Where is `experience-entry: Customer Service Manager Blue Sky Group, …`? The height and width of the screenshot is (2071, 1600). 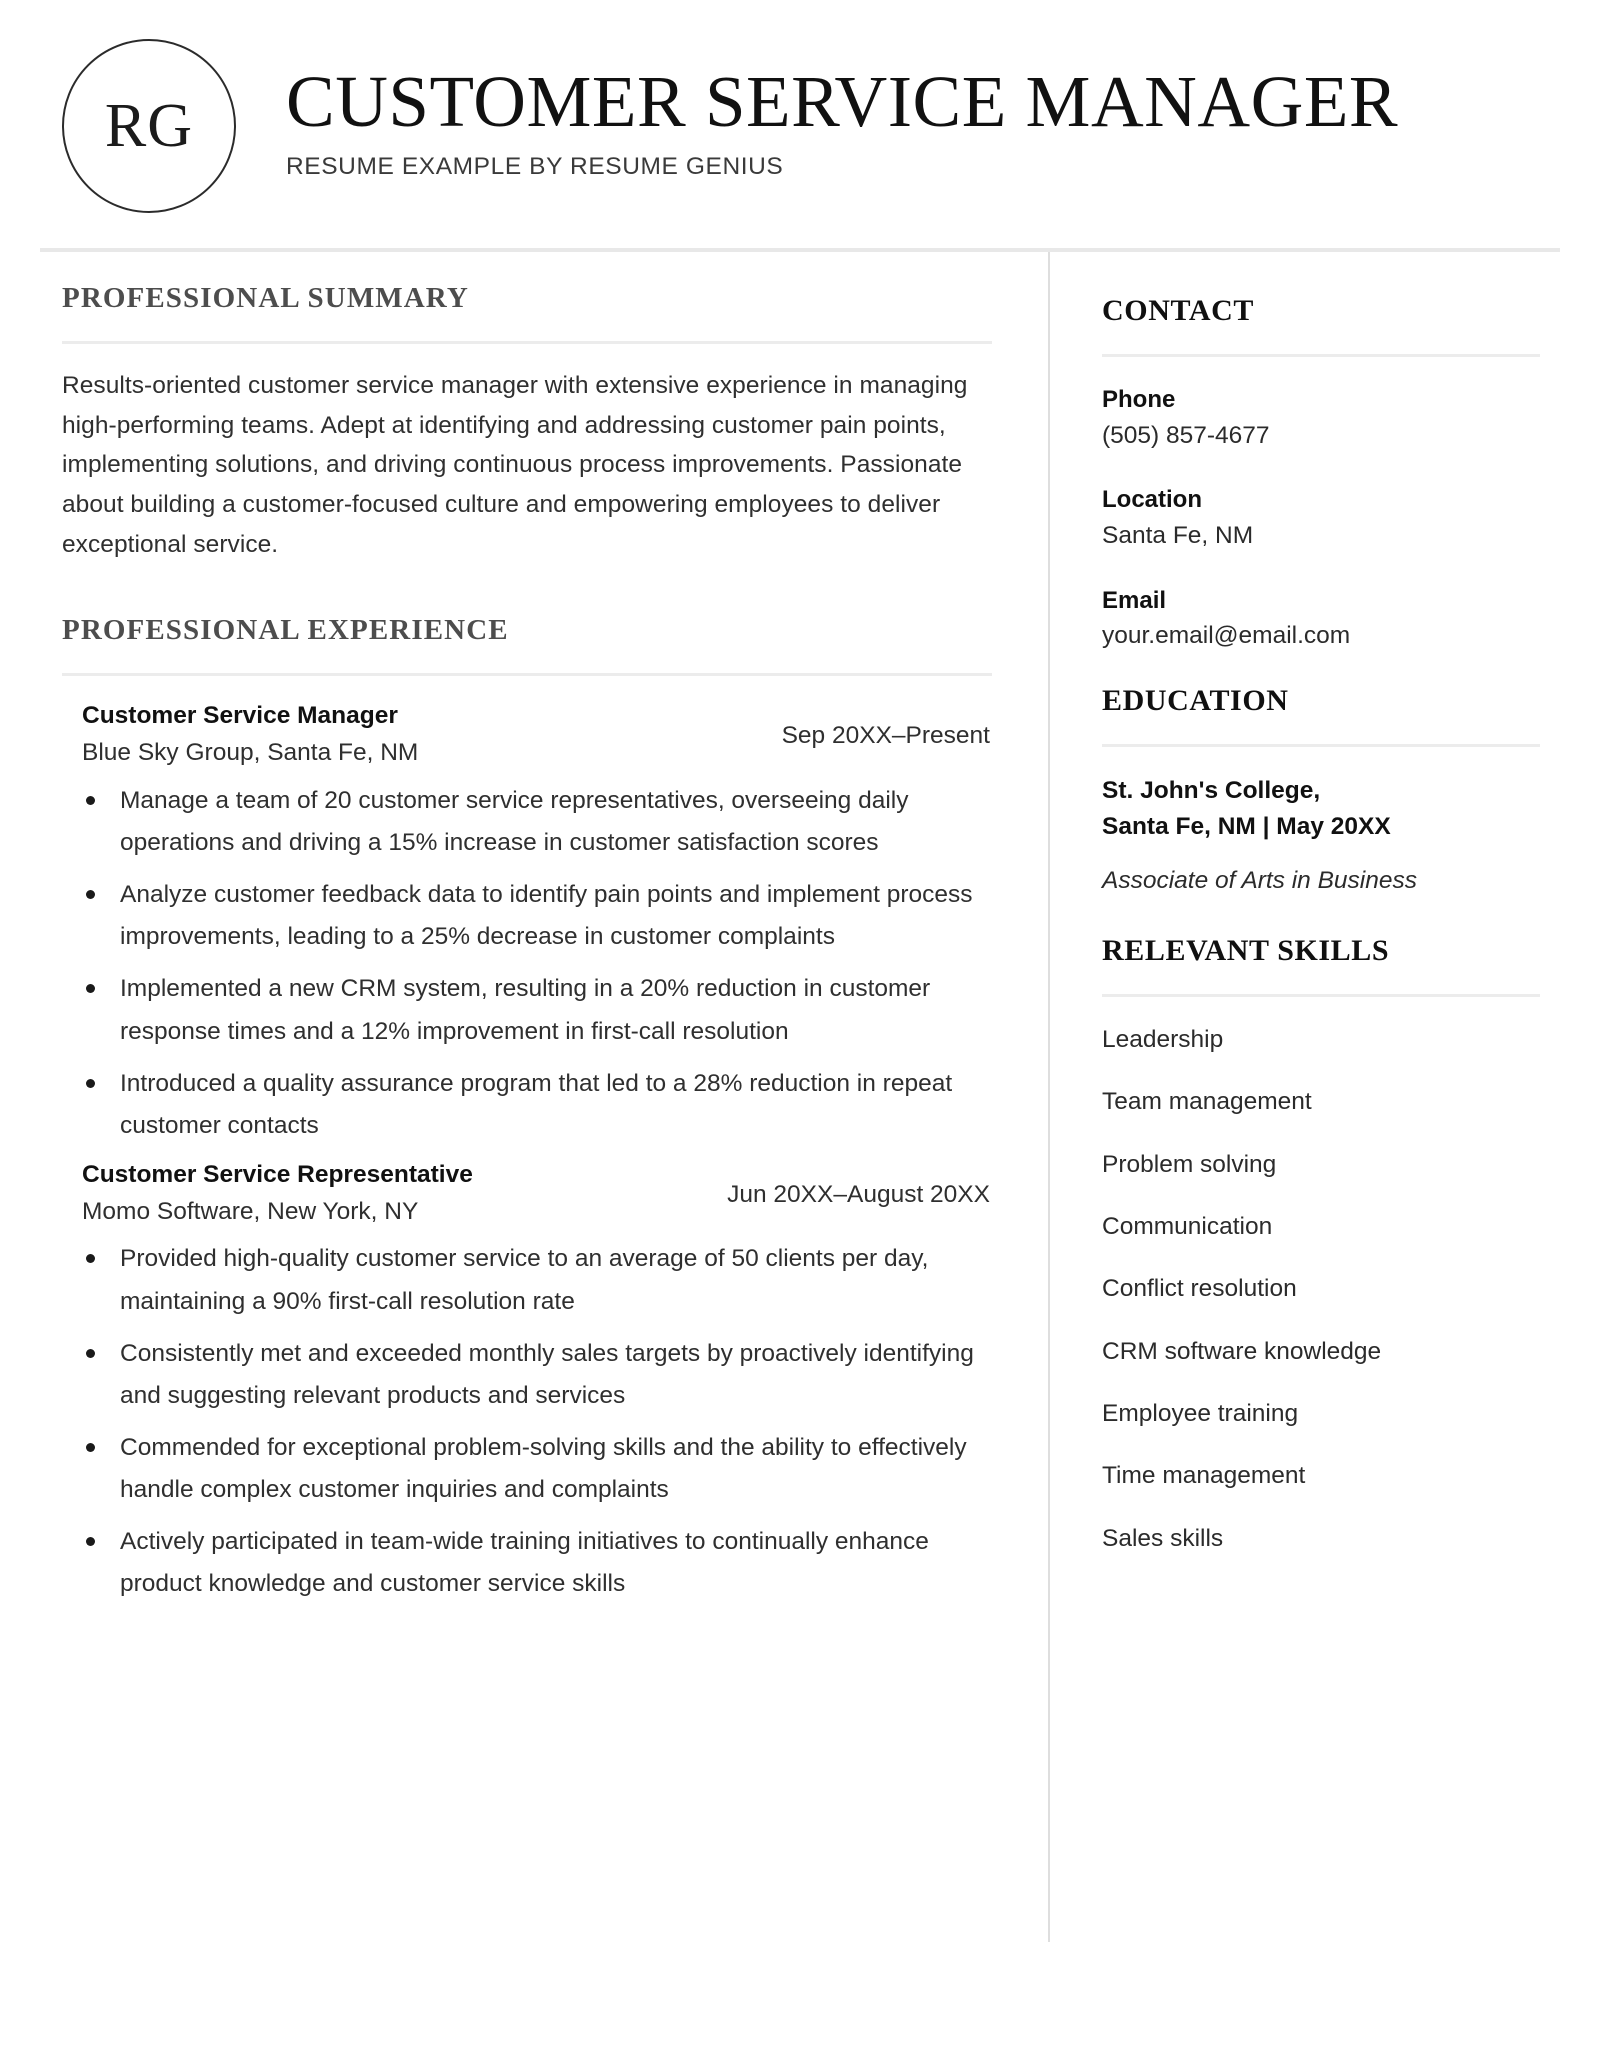
experience-entry: Customer Service Manager Blue Sky Group, … is located at coordinates (527, 922).